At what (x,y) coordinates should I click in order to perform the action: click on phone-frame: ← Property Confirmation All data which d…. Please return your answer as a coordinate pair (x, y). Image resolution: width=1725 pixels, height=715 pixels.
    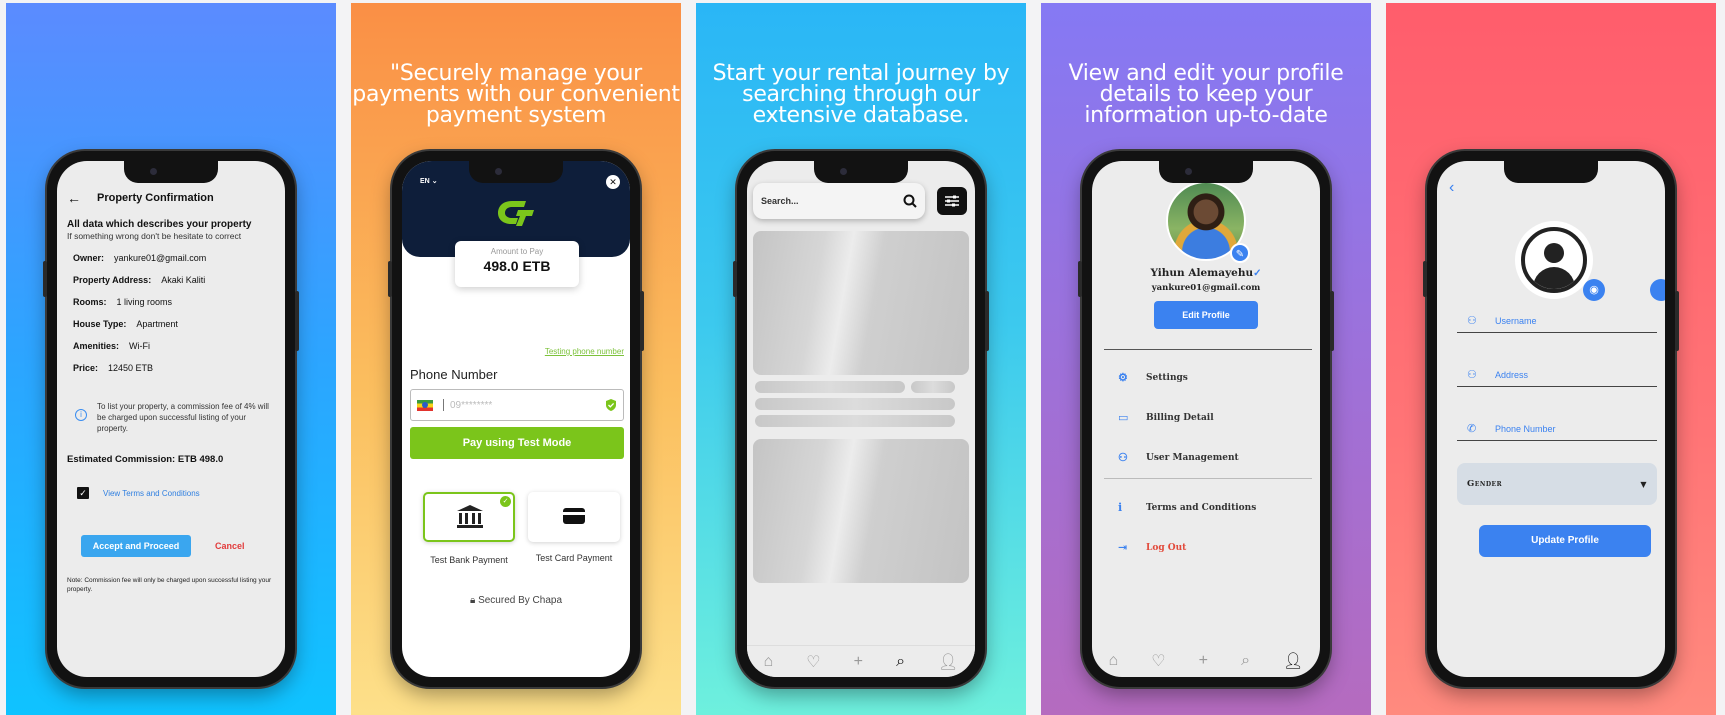
    Looking at the image, I should click on (171, 419).